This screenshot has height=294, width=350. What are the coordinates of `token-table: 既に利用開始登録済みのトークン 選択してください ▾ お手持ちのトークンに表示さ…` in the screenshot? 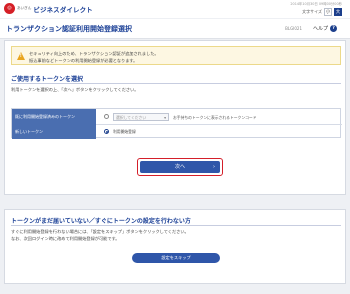 It's located at (176, 123).